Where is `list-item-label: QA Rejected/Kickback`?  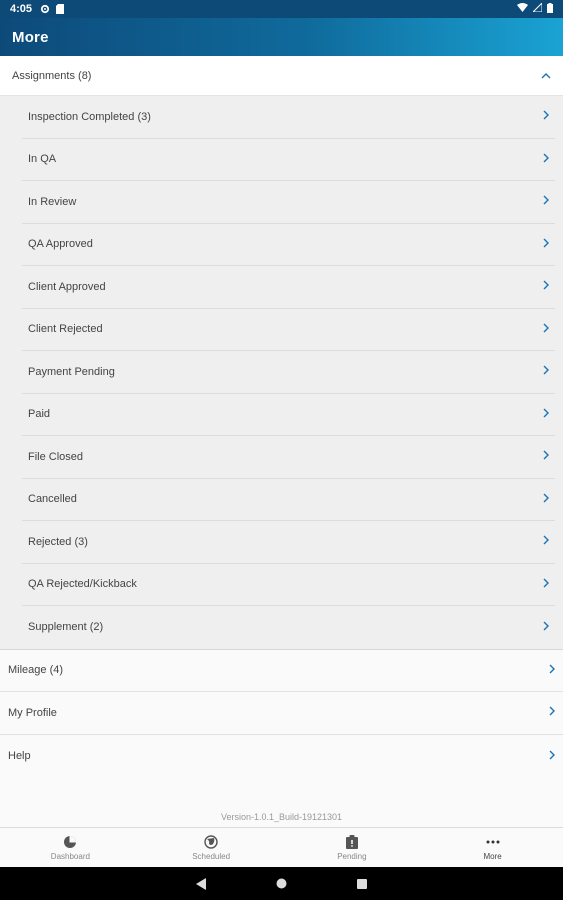
list-item-label: QA Rejected/Kickback is located at coordinates (82, 584).